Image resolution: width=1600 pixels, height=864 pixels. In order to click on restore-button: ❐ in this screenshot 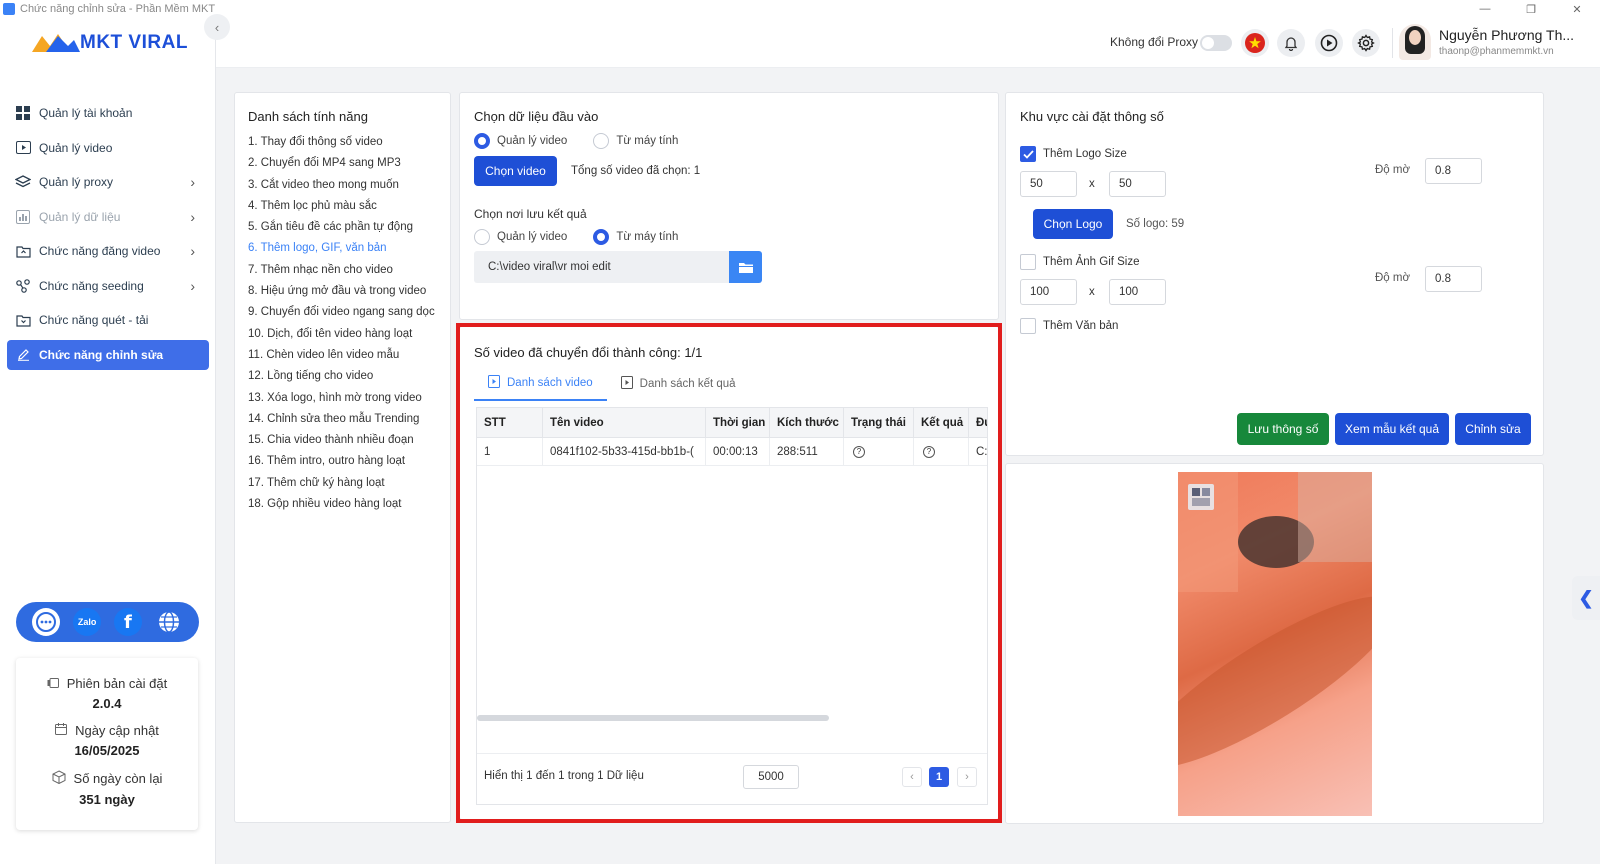, I will do `click(1531, 9)`.